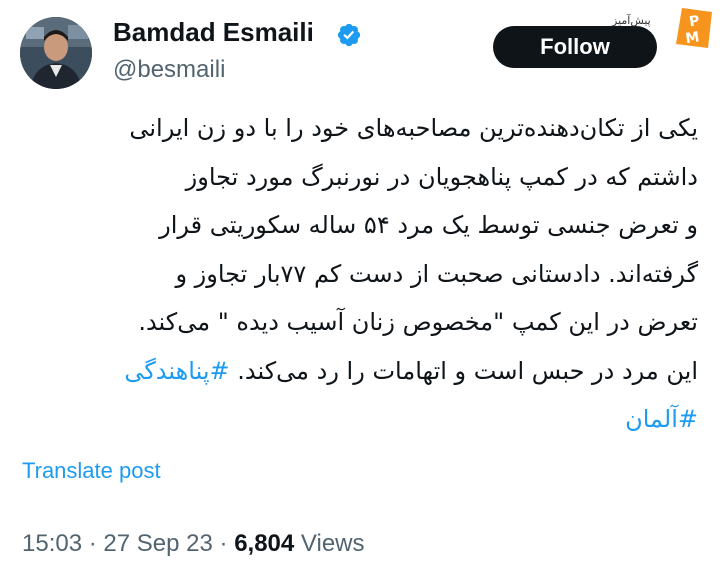  Describe the element at coordinates (575, 47) in the screenshot. I see `follow-button: Follow` at that location.